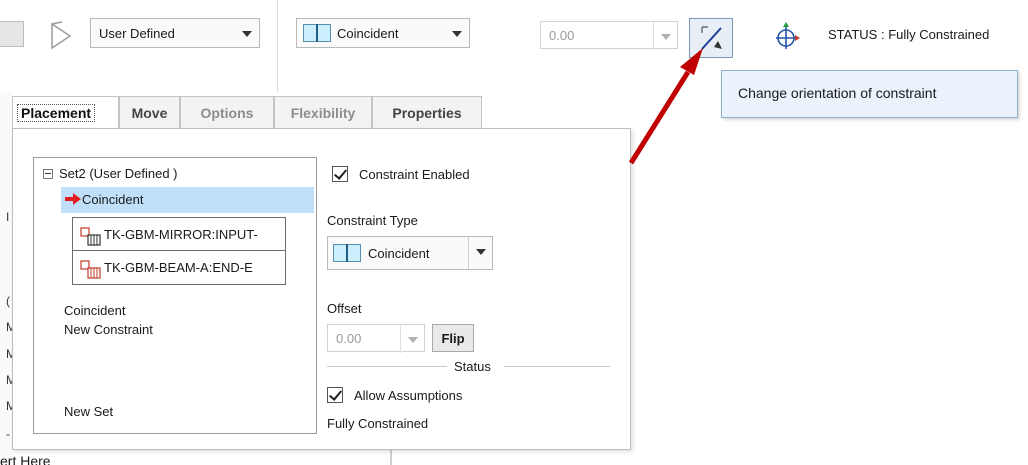 The image size is (1028, 465). What do you see at coordinates (788, 35) in the screenshot?
I see `status-icon` at bounding box center [788, 35].